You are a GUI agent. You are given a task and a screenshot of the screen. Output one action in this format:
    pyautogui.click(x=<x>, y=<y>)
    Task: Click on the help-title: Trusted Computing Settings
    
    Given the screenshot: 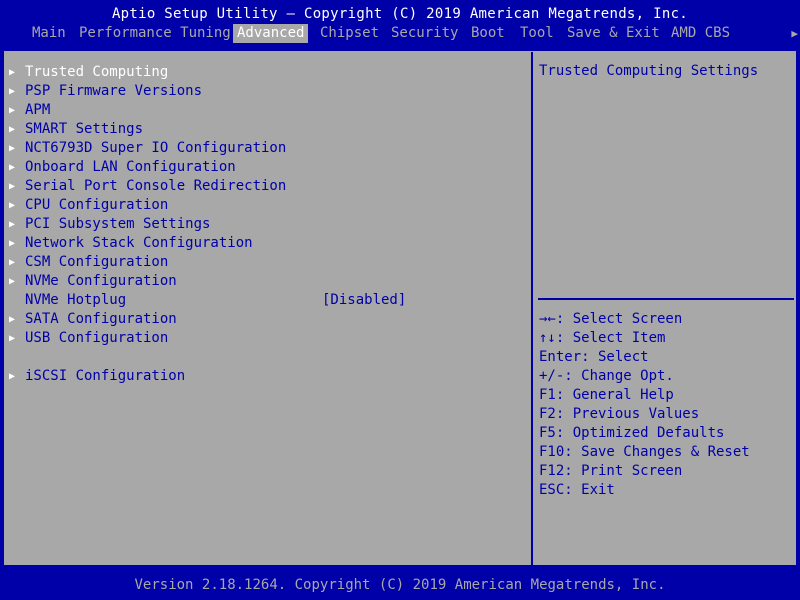 What is the action you would take?
    pyautogui.click(x=649, y=71)
    